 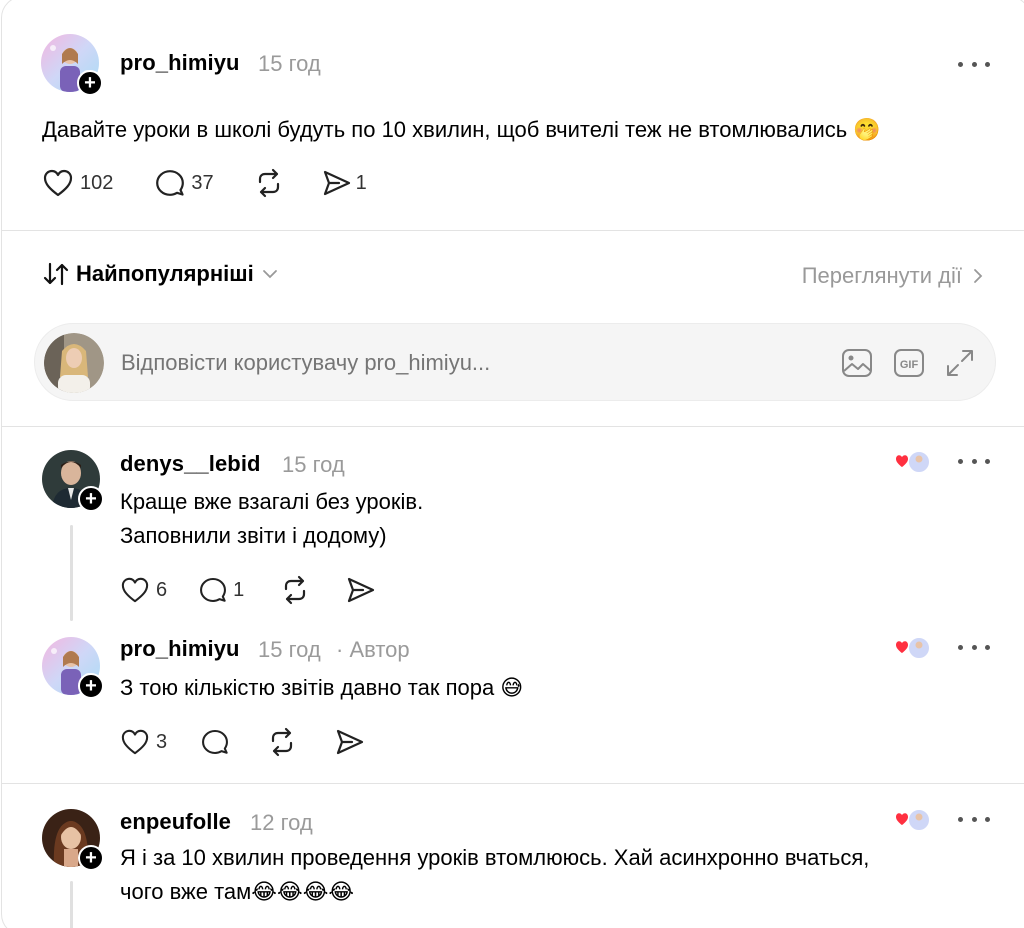 What do you see at coordinates (253, 535) in the screenshot?
I see `comment-text-line: Заповнили звіти і додому)` at bounding box center [253, 535].